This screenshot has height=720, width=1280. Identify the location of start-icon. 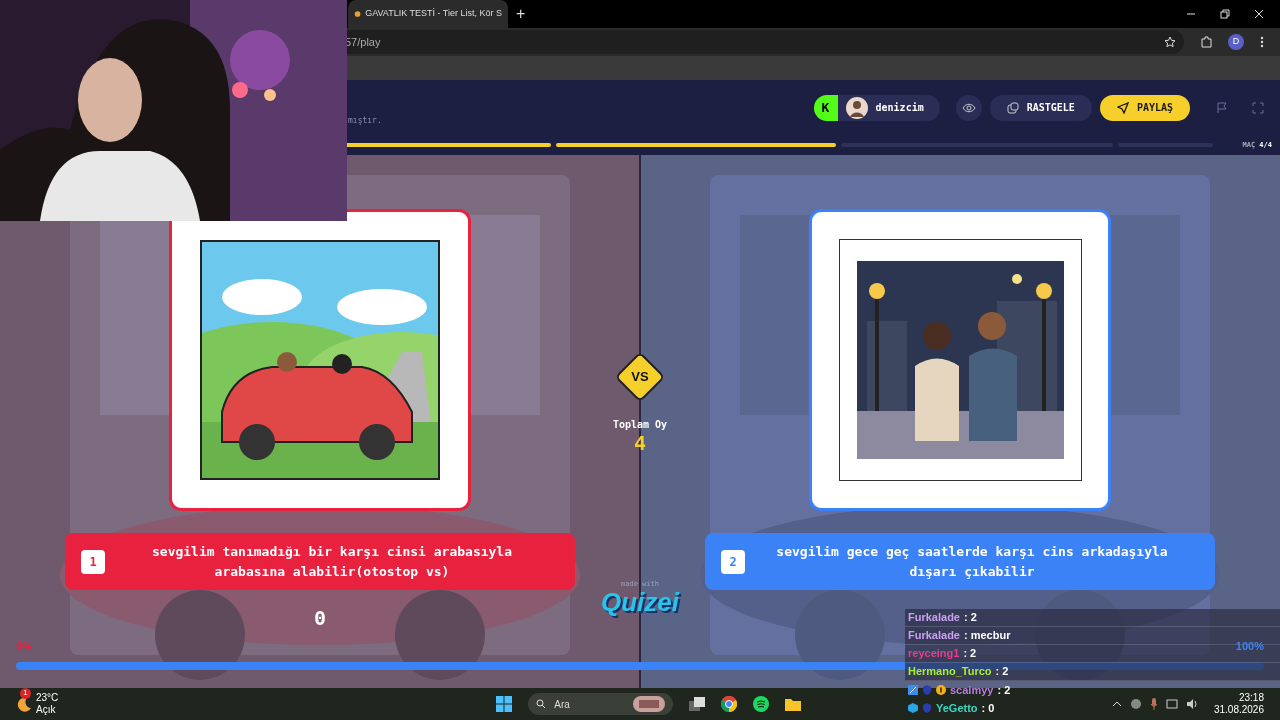
(504, 704).